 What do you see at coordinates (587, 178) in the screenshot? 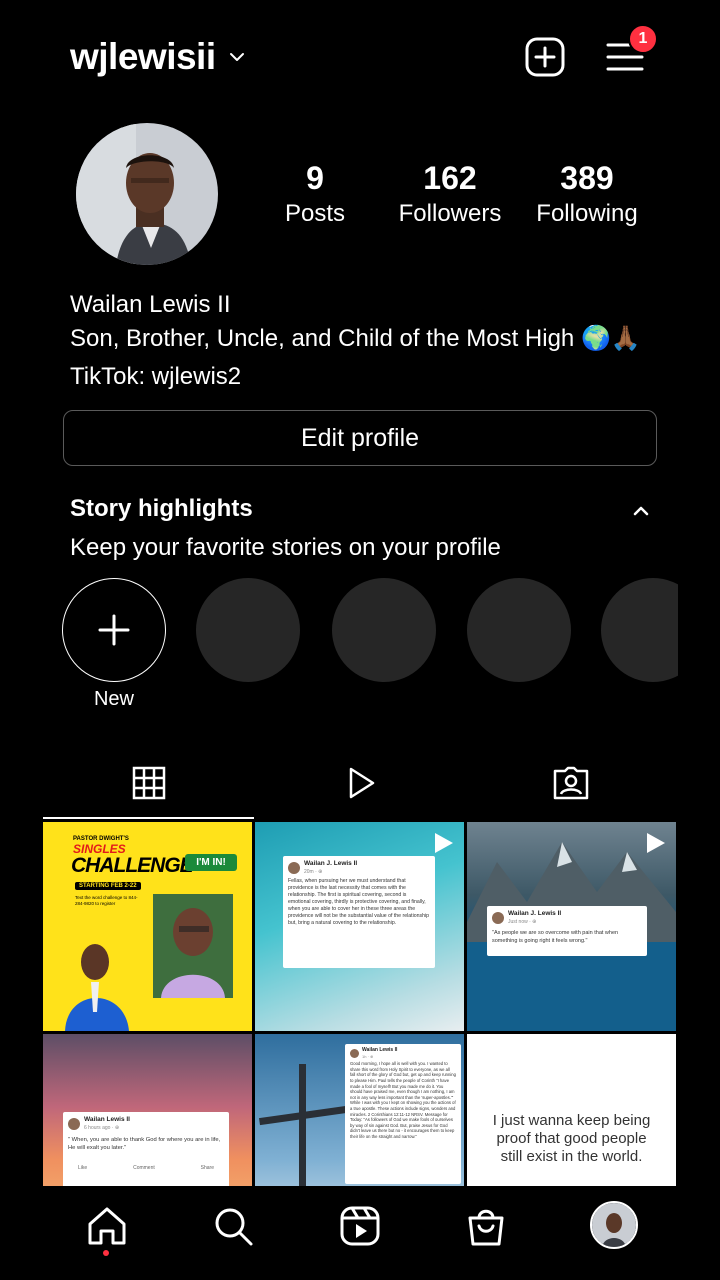
I see `following-count: 389` at bounding box center [587, 178].